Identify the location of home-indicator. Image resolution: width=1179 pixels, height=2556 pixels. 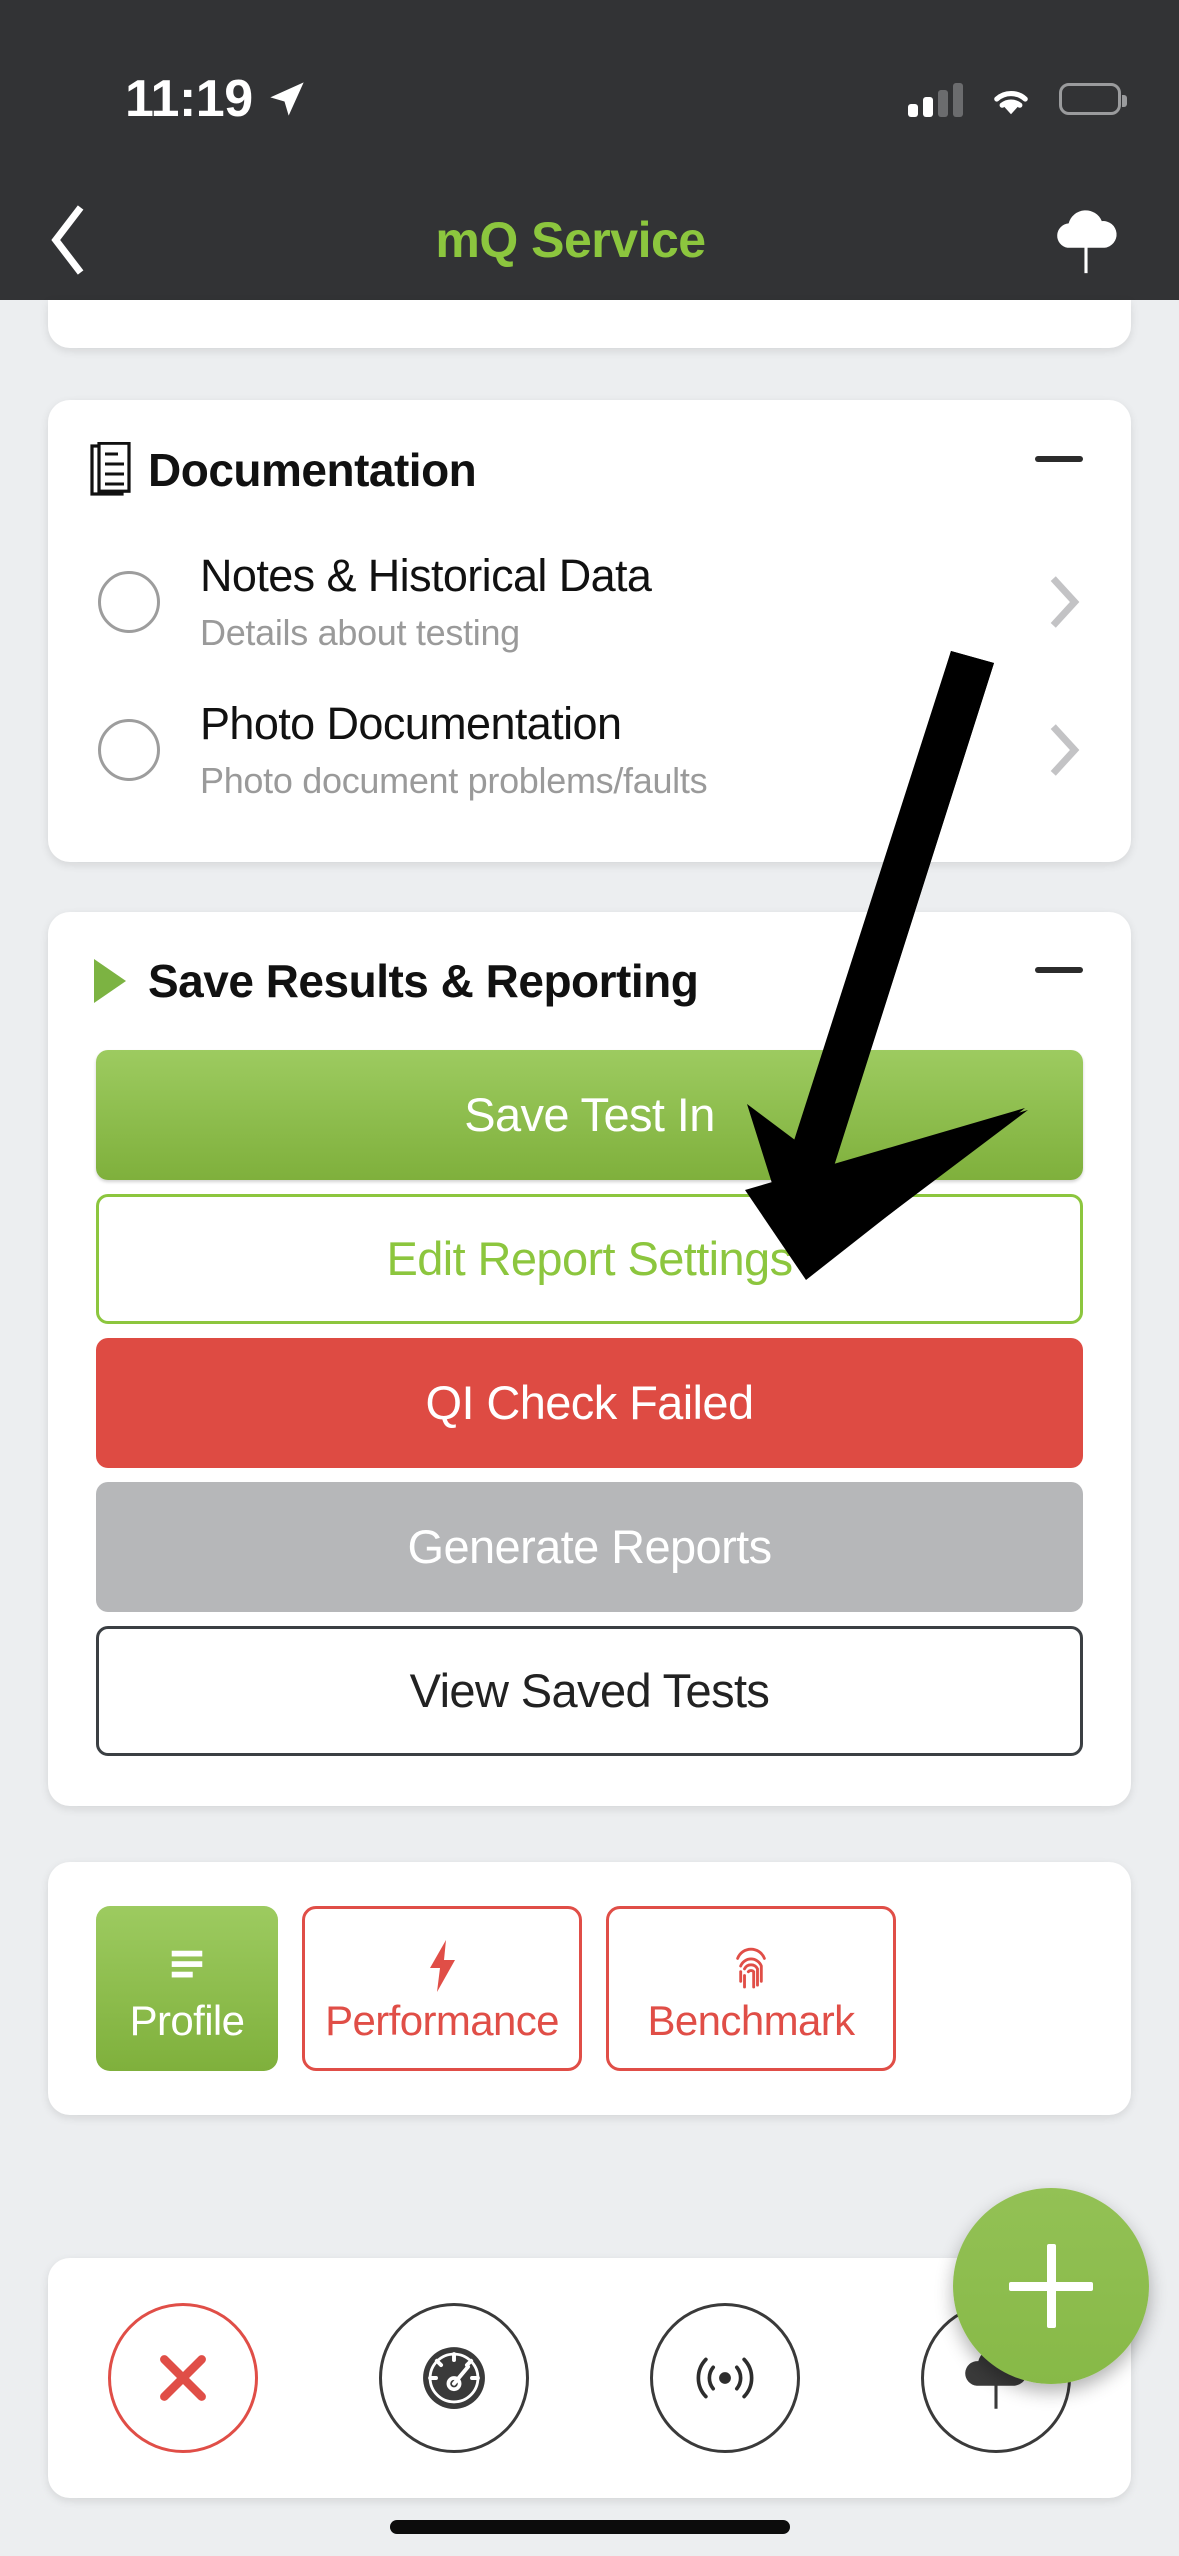
(589, 2527).